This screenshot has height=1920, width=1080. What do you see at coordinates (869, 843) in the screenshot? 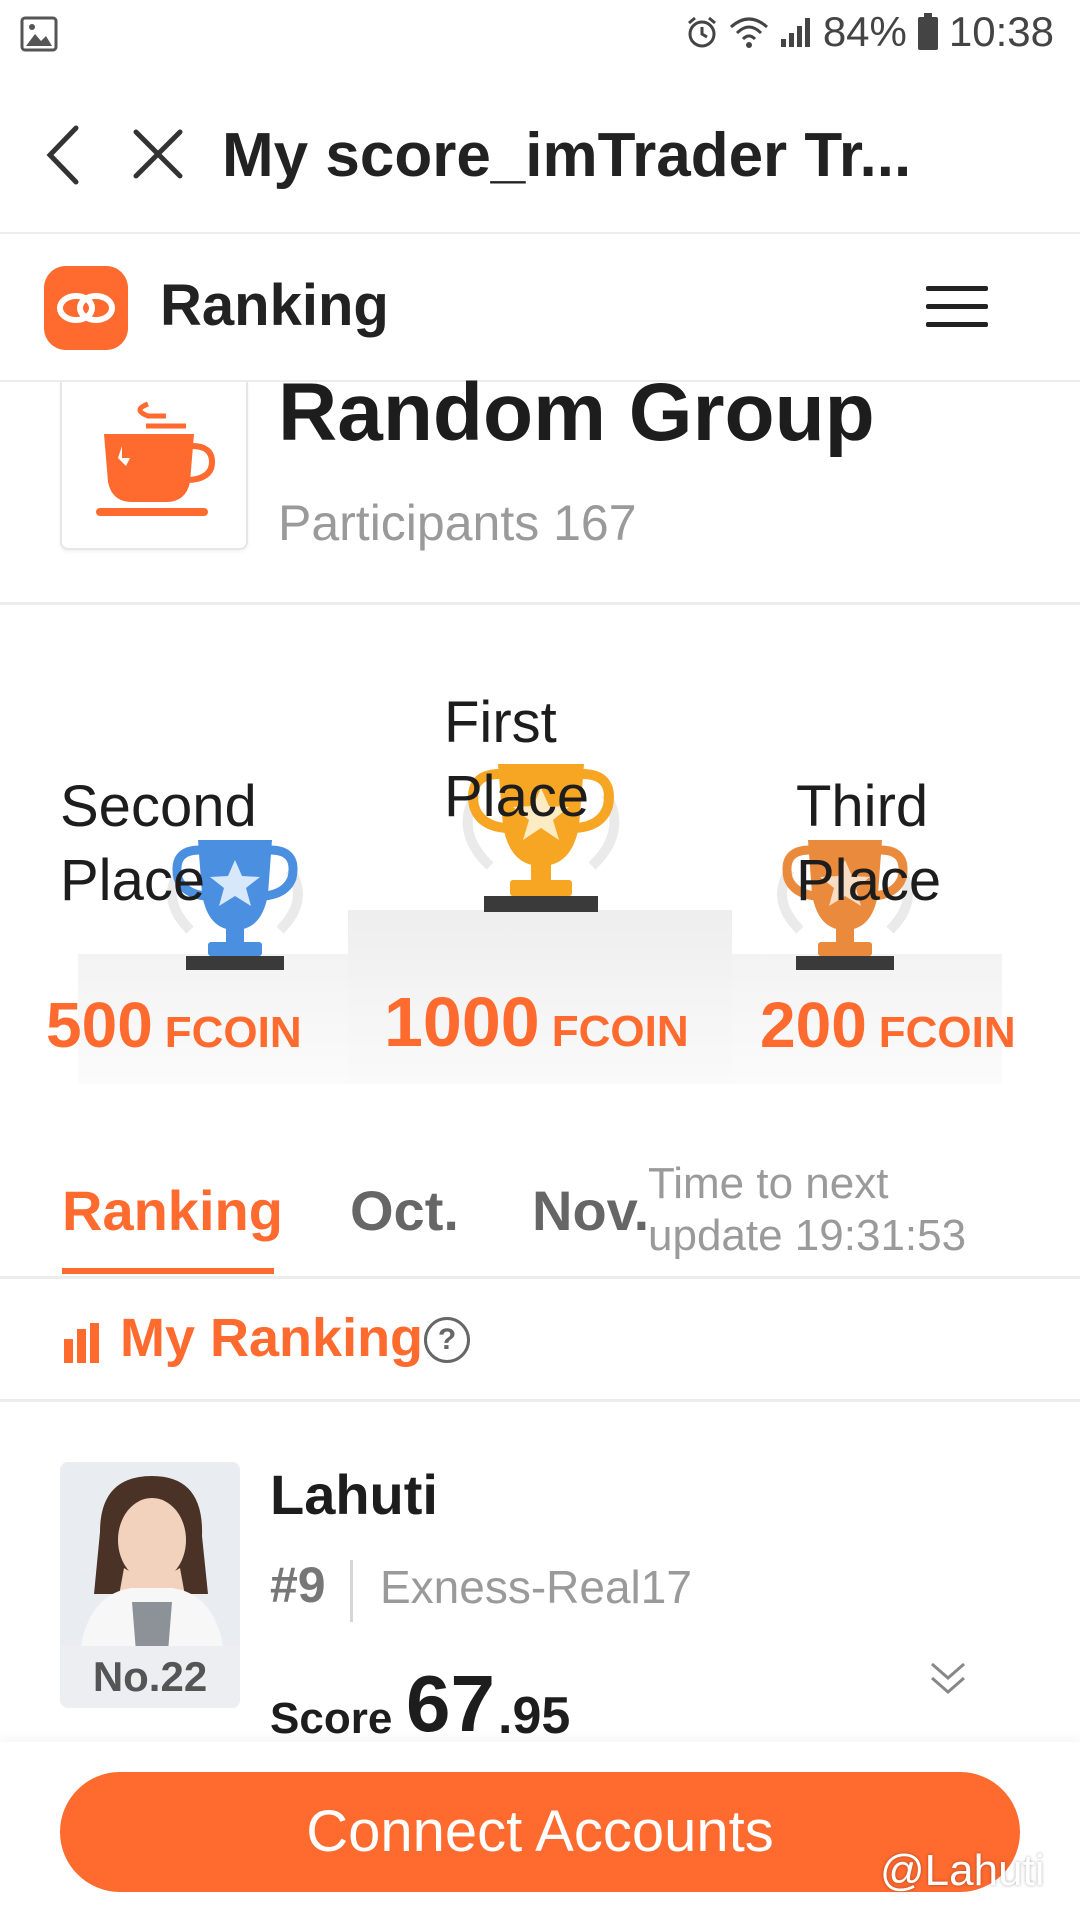
I see `third-place-label: Third Place` at bounding box center [869, 843].